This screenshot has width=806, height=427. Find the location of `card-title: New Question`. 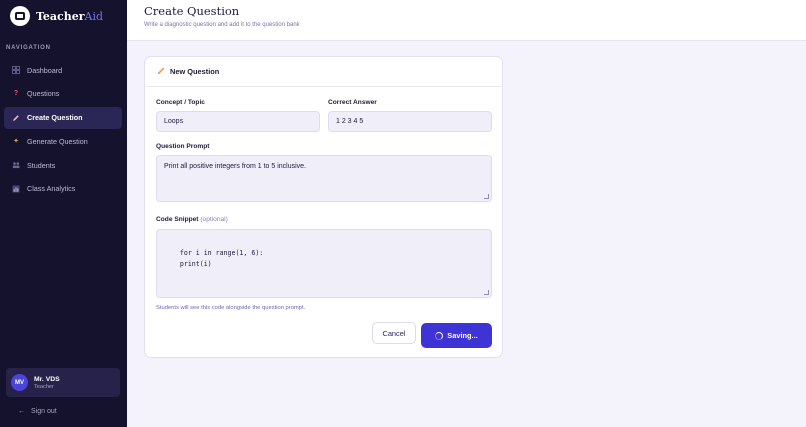

card-title: New Question is located at coordinates (195, 71).